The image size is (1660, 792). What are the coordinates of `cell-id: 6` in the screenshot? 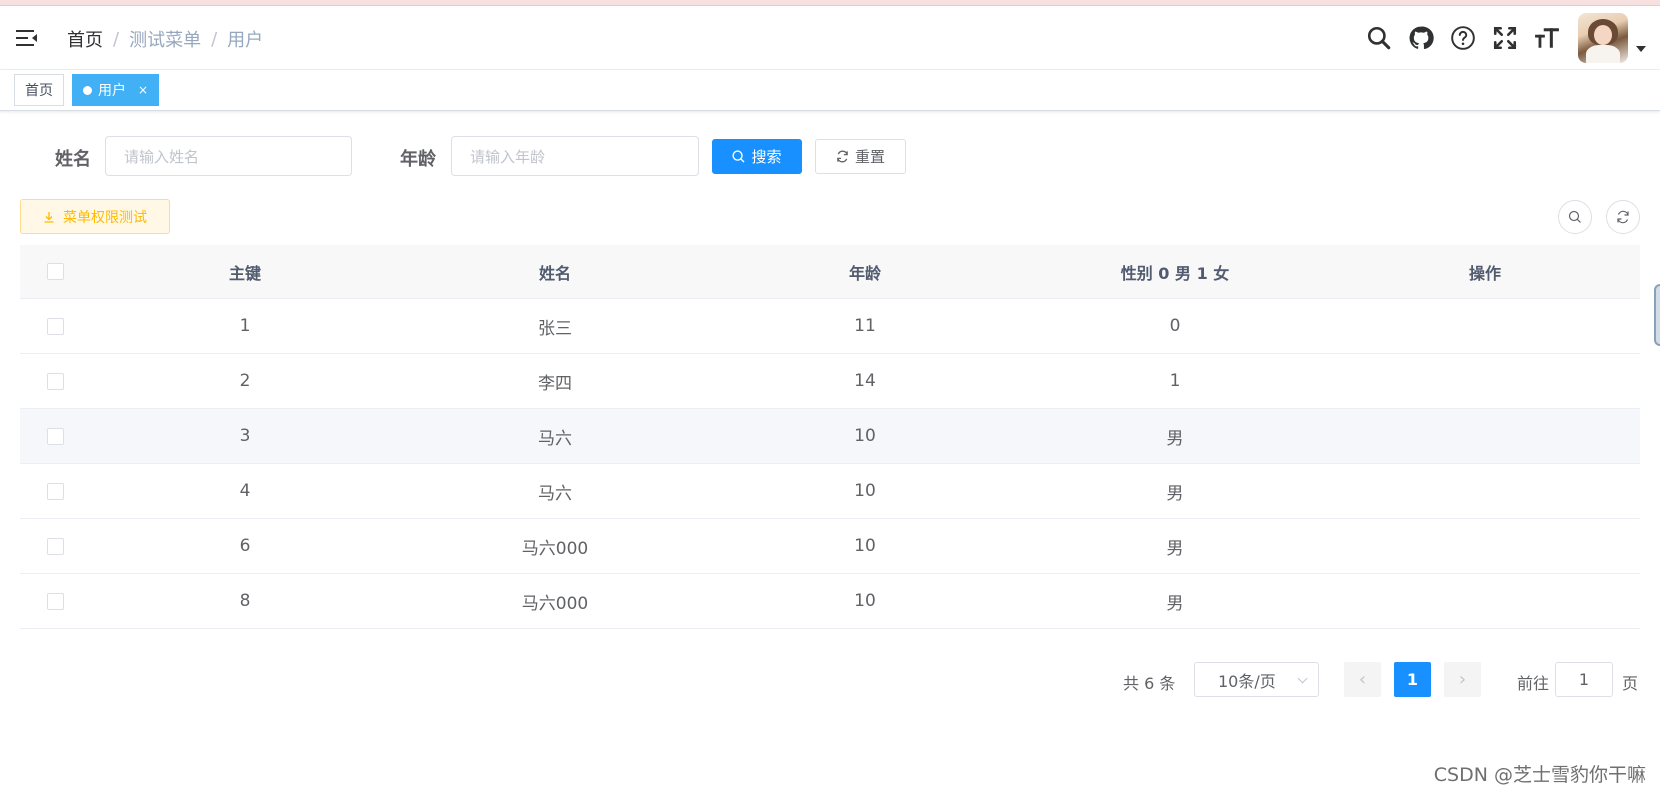 It's located at (245, 546).